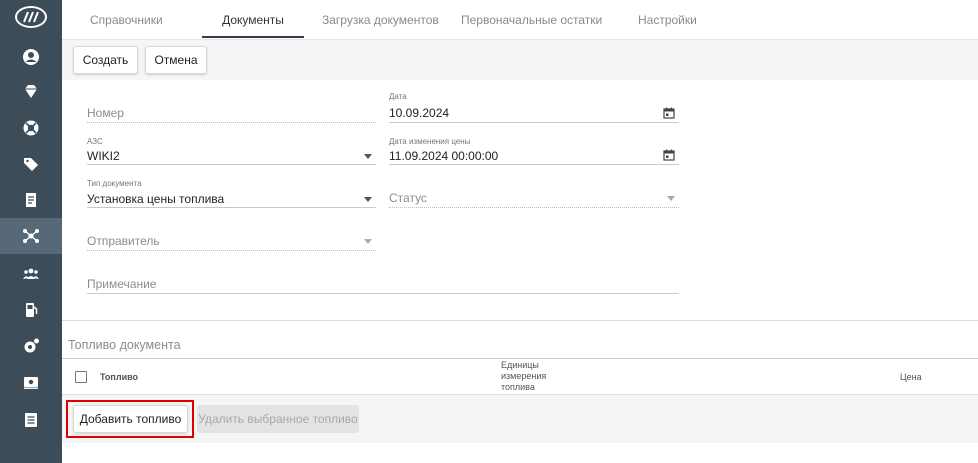 The height and width of the screenshot is (463, 978). What do you see at coordinates (156, 199) in the screenshot?
I see `doc-type-value: Установка цены топлива` at bounding box center [156, 199].